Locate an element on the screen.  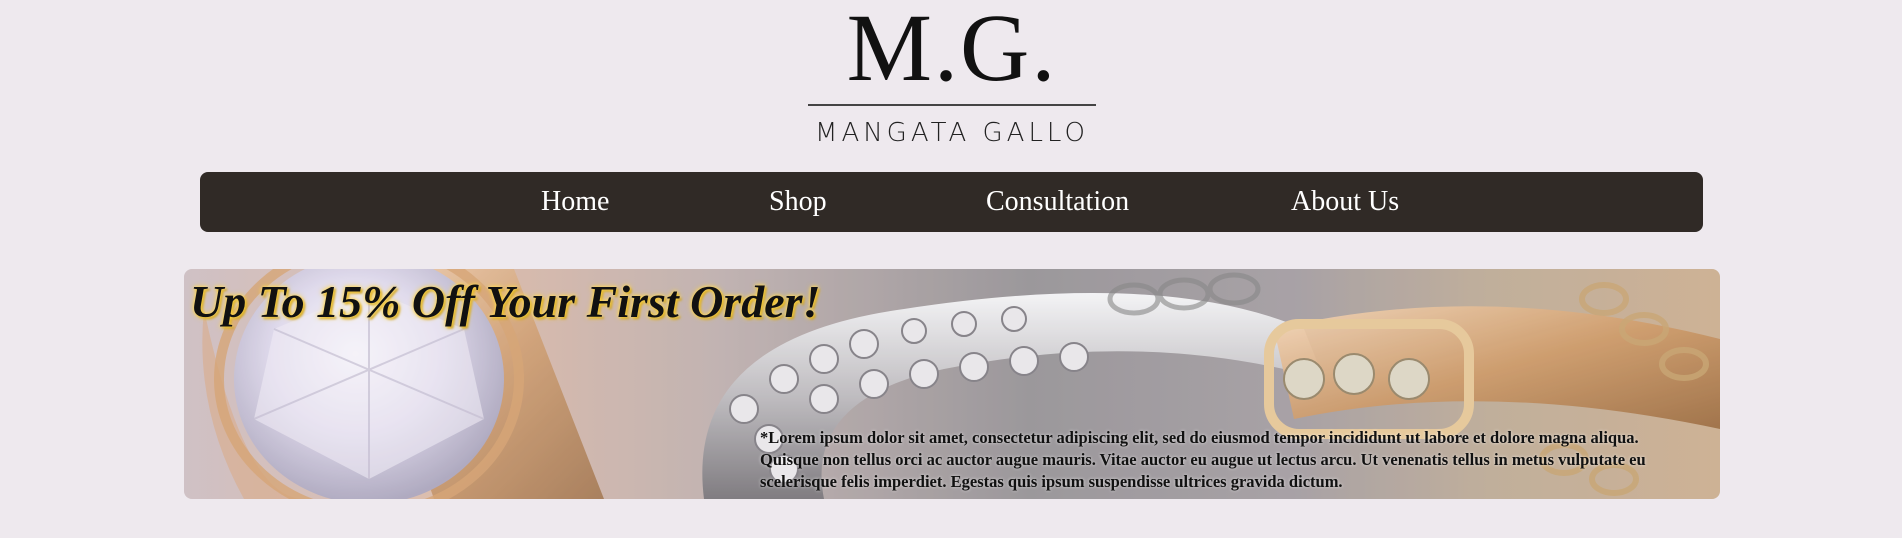
nav-item-consultation: Consultation is located at coordinates (1057, 202).